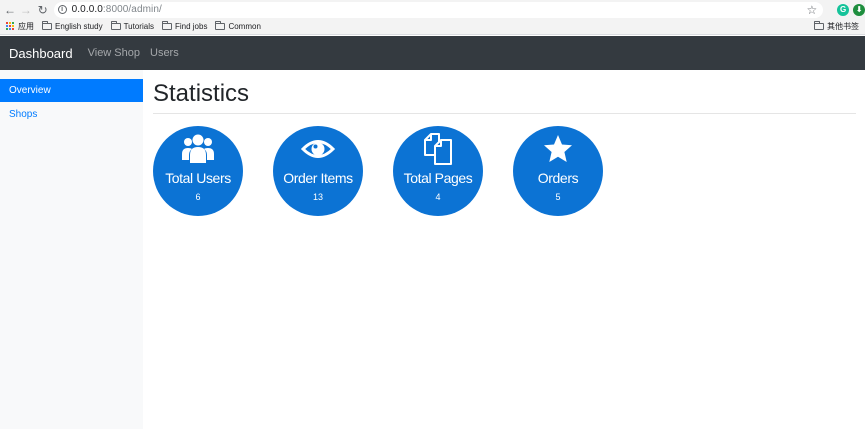 This screenshot has width=865, height=429. What do you see at coordinates (843, 26) in the screenshot?
I see `bookmark-label: 其他书签` at bounding box center [843, 26].